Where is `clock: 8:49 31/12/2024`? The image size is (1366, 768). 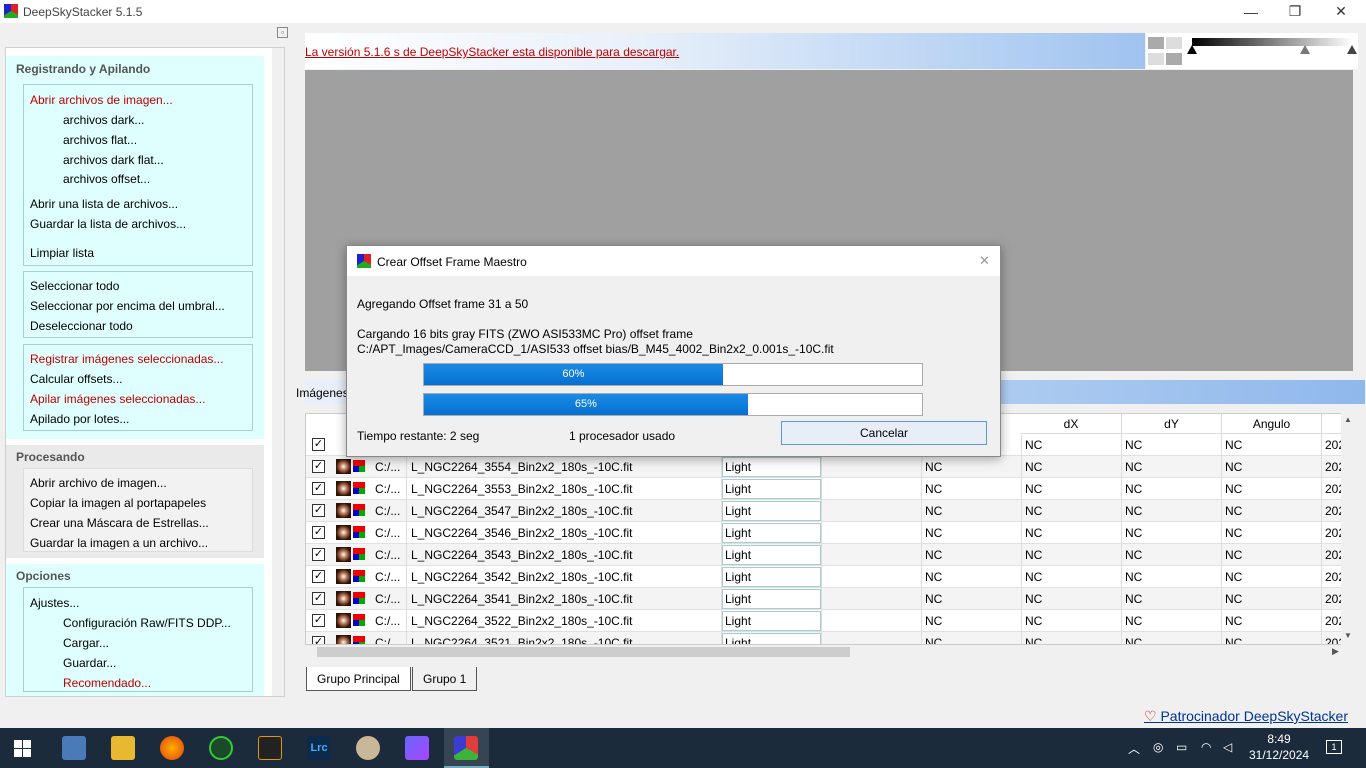
clock: 8:49 31/12/2024 is located at coordinates (1279, 747).